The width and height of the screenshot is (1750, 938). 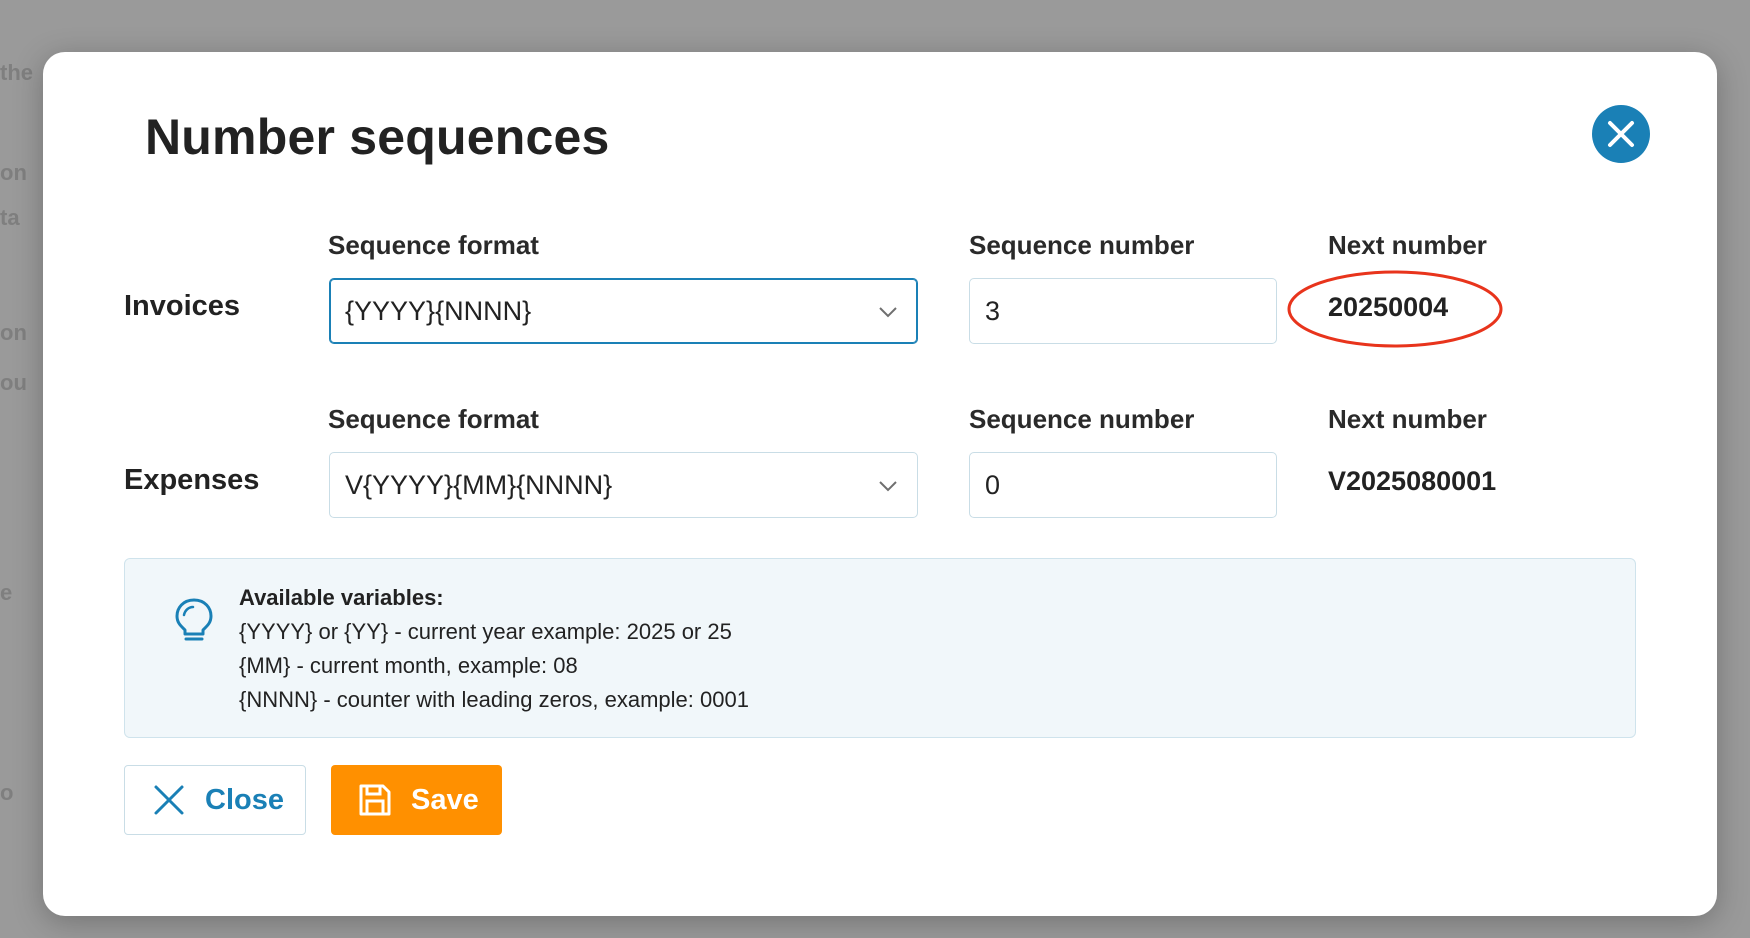 I want to click on close-dialog-button, so click(x=1621, y=134).